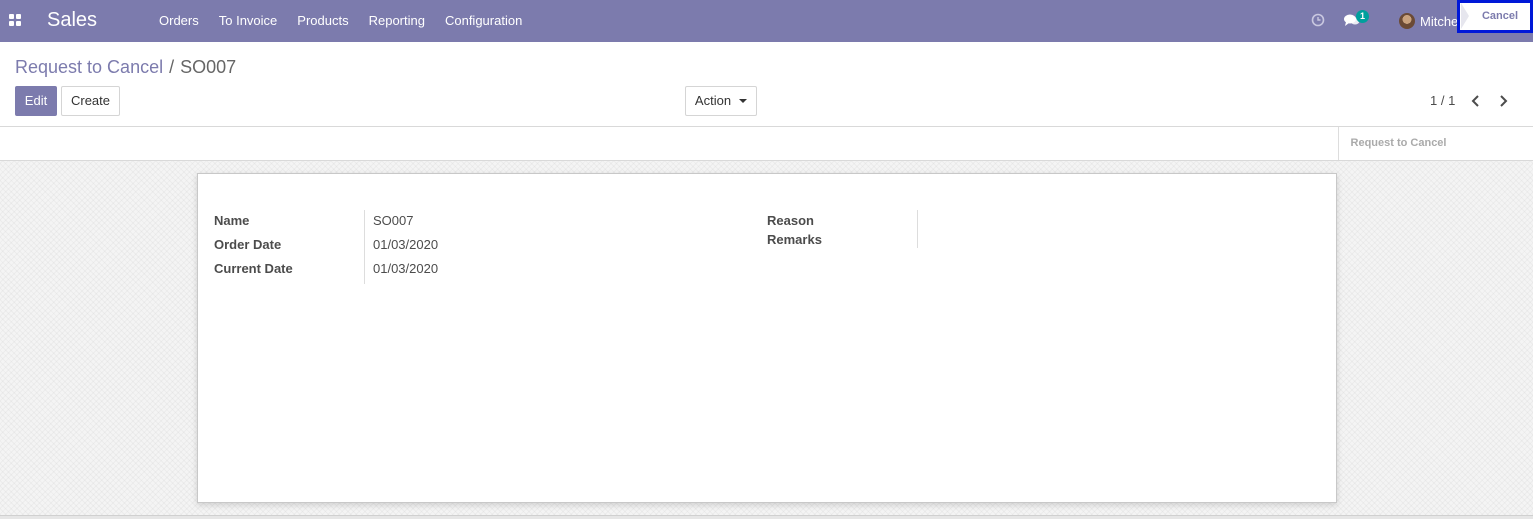  Describe the element at coordinates (766, 144) in the screenshot. I see `form-statusbar: Request to Cancel` at that location.